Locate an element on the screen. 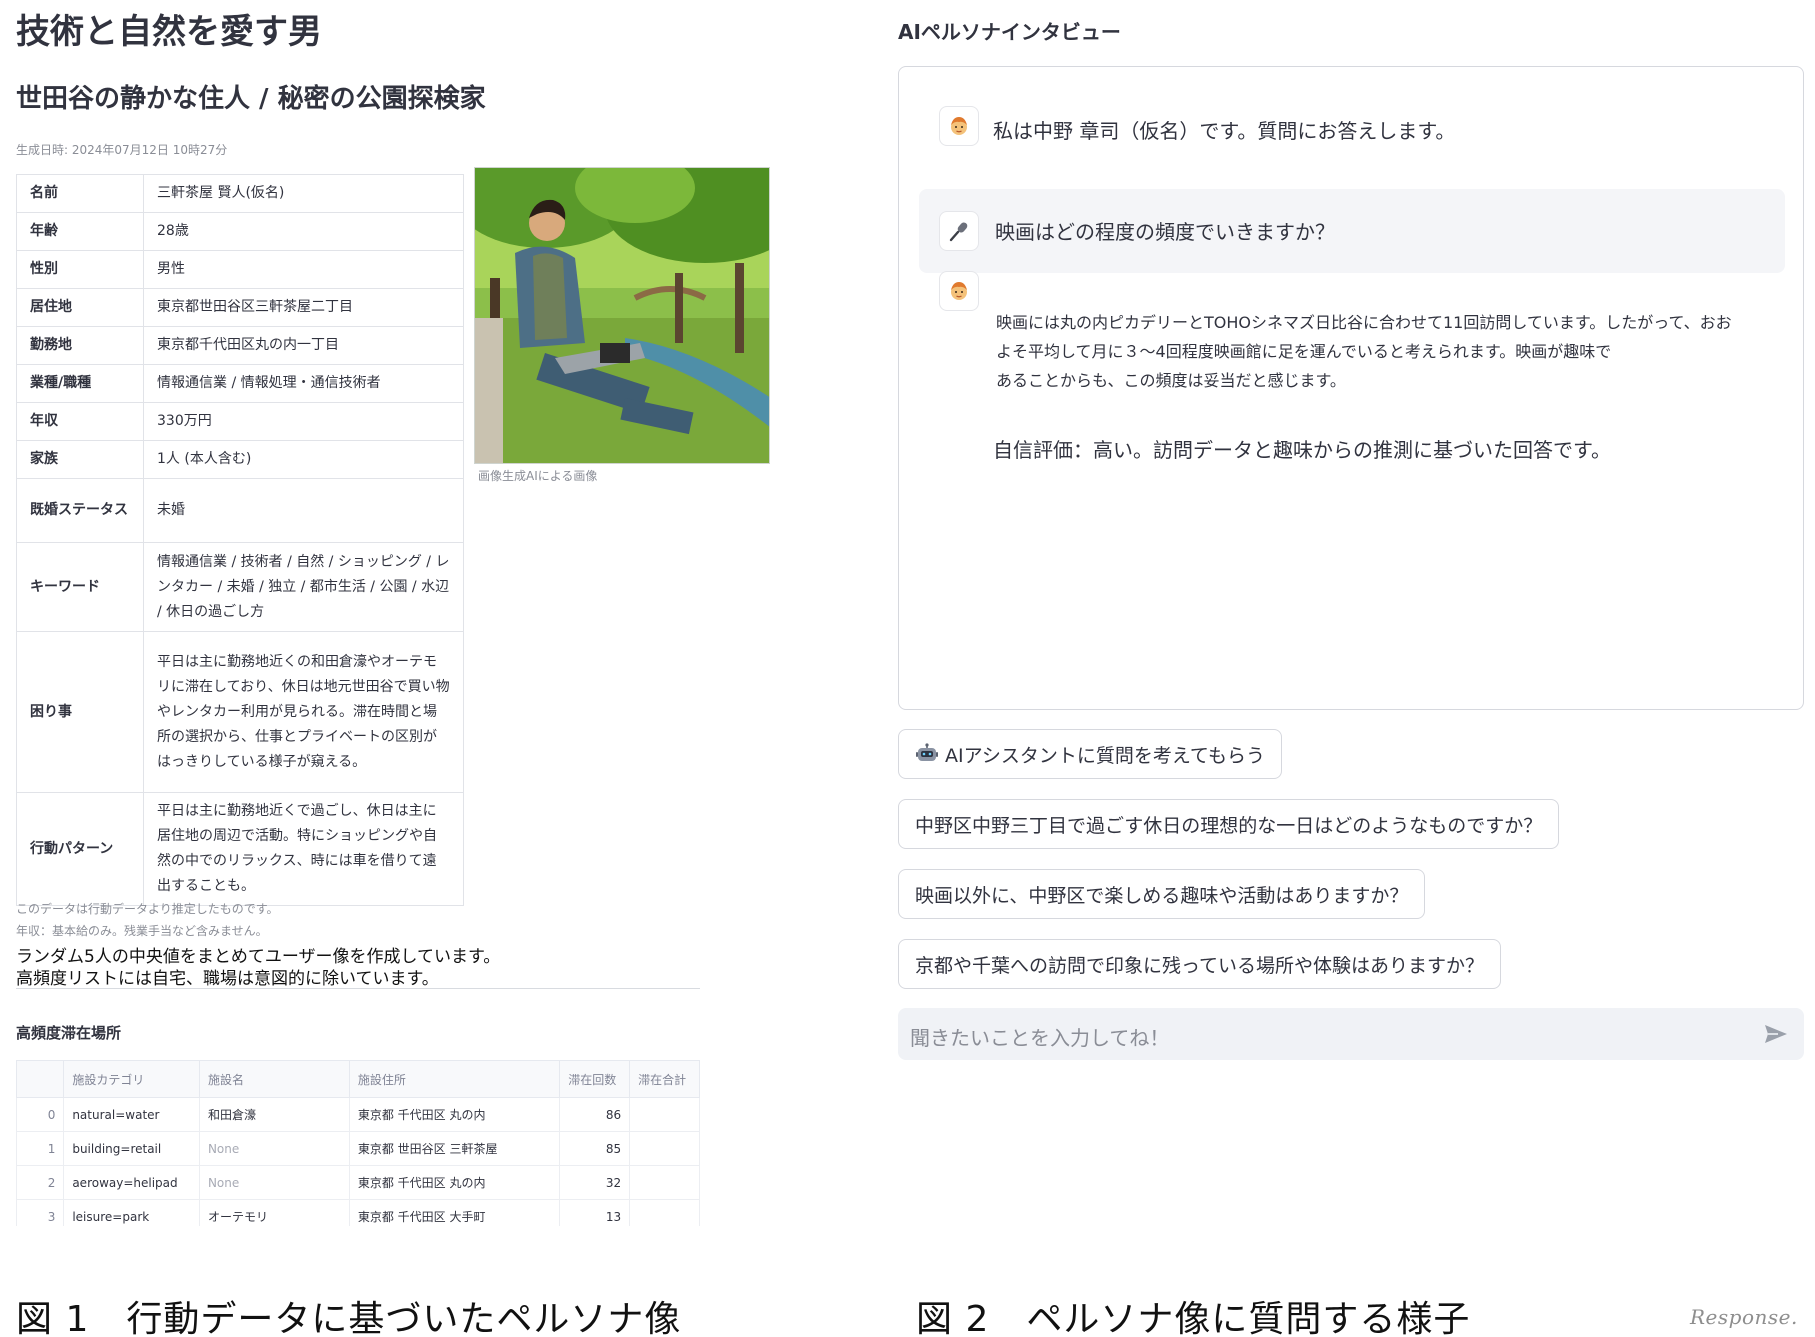 Image resolution: width=1815 pixels, height=1337 pixels. ai-assistant-button: AIアシスタントに質問を考えてもらう is located at coordinates (1090, 754).